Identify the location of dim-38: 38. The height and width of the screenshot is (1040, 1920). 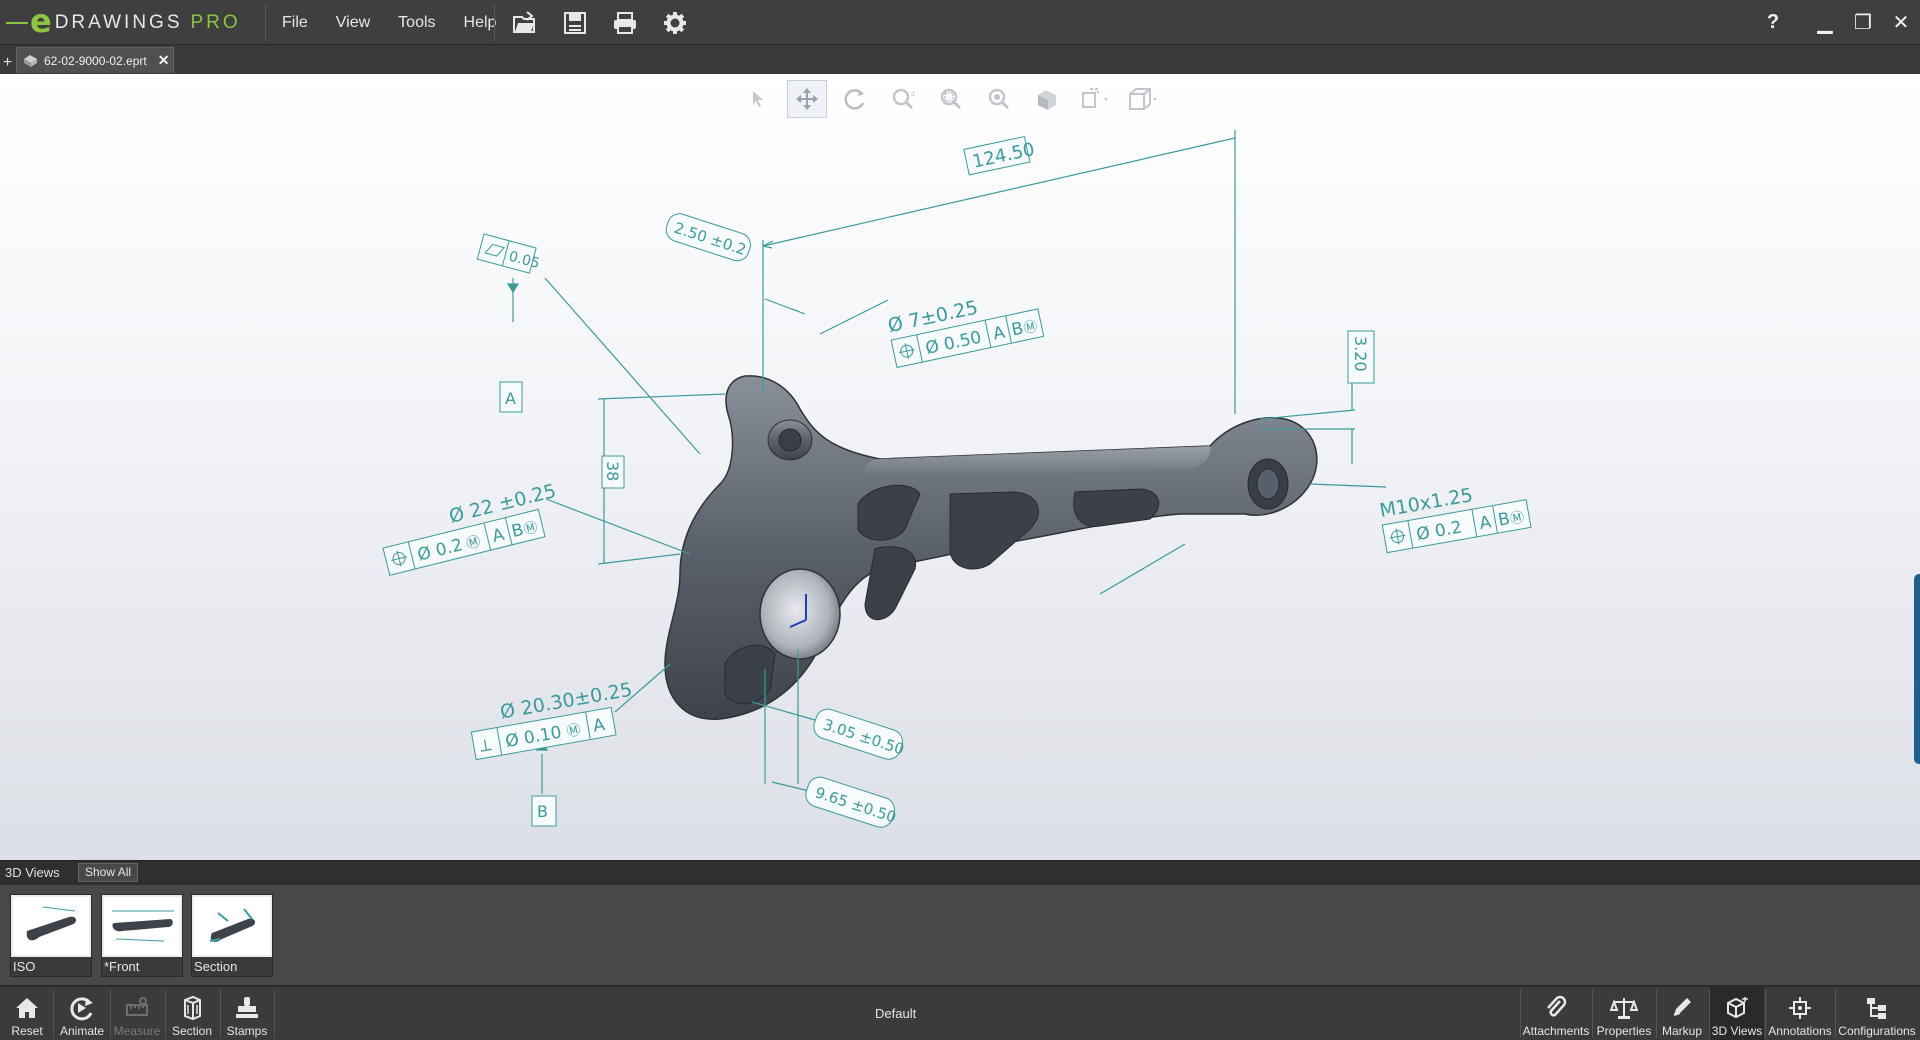
(612, 471).